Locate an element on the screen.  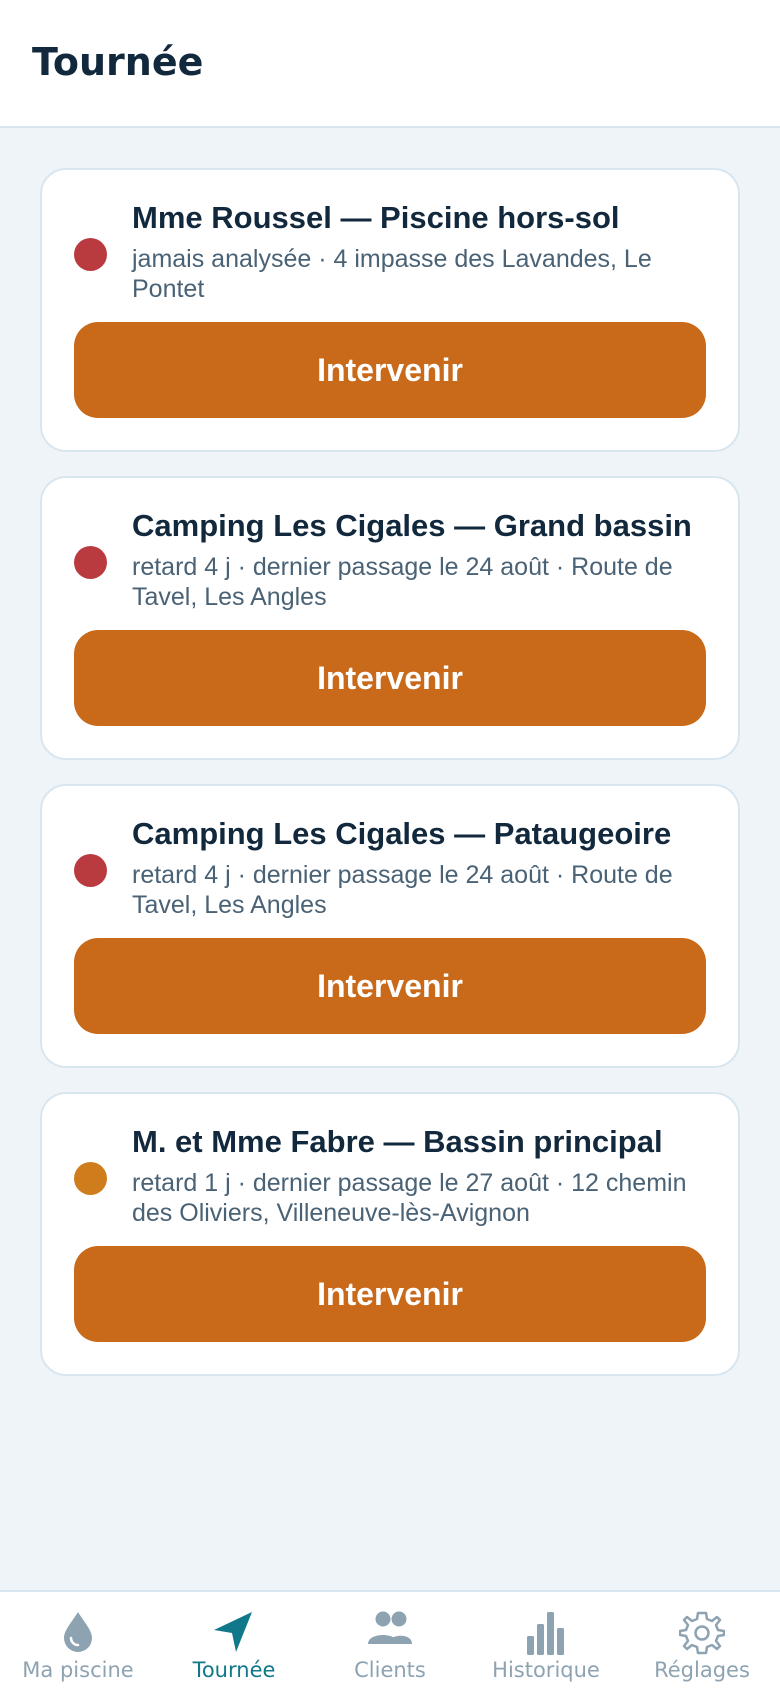
gear-icon is located at coordinates (702, 1633).